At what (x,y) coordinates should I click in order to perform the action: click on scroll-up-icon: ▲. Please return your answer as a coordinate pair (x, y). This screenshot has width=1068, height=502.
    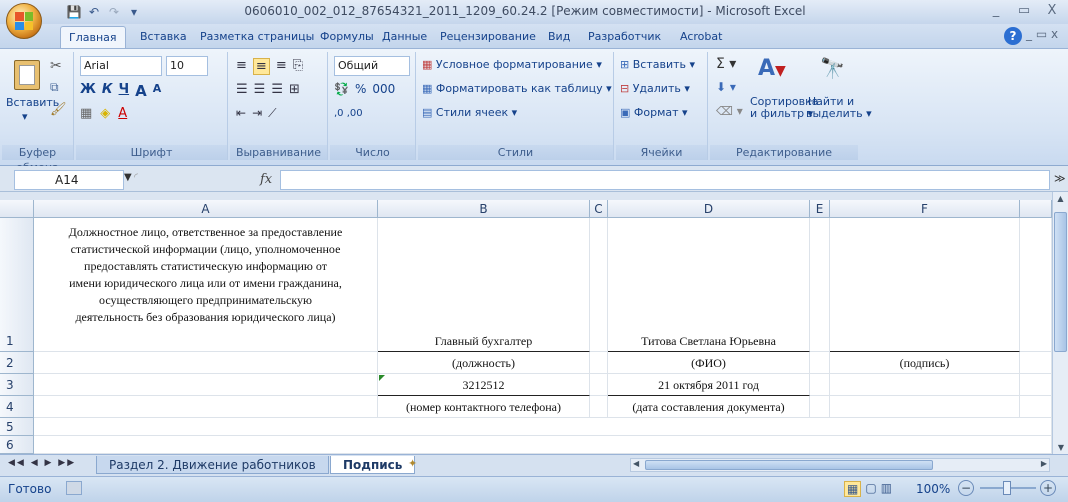
    Looking at the image, I should click on (1060, 200).